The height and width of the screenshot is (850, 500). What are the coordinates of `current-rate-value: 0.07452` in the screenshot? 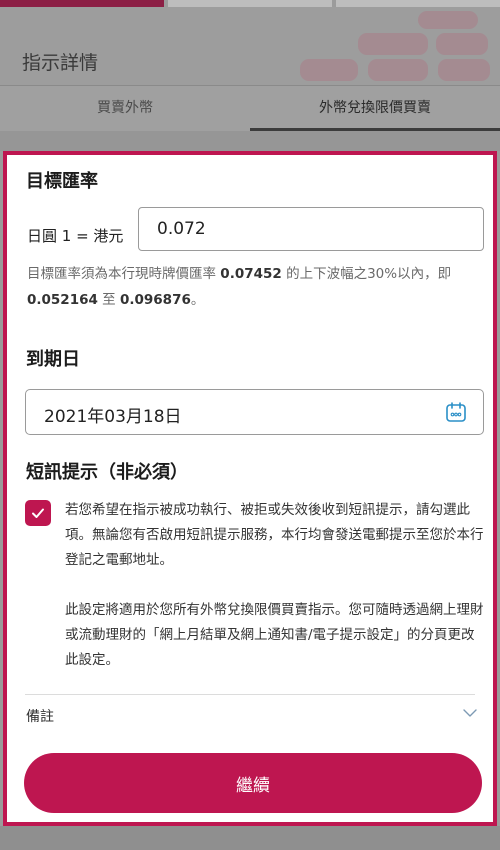 It's located at (251, 274).